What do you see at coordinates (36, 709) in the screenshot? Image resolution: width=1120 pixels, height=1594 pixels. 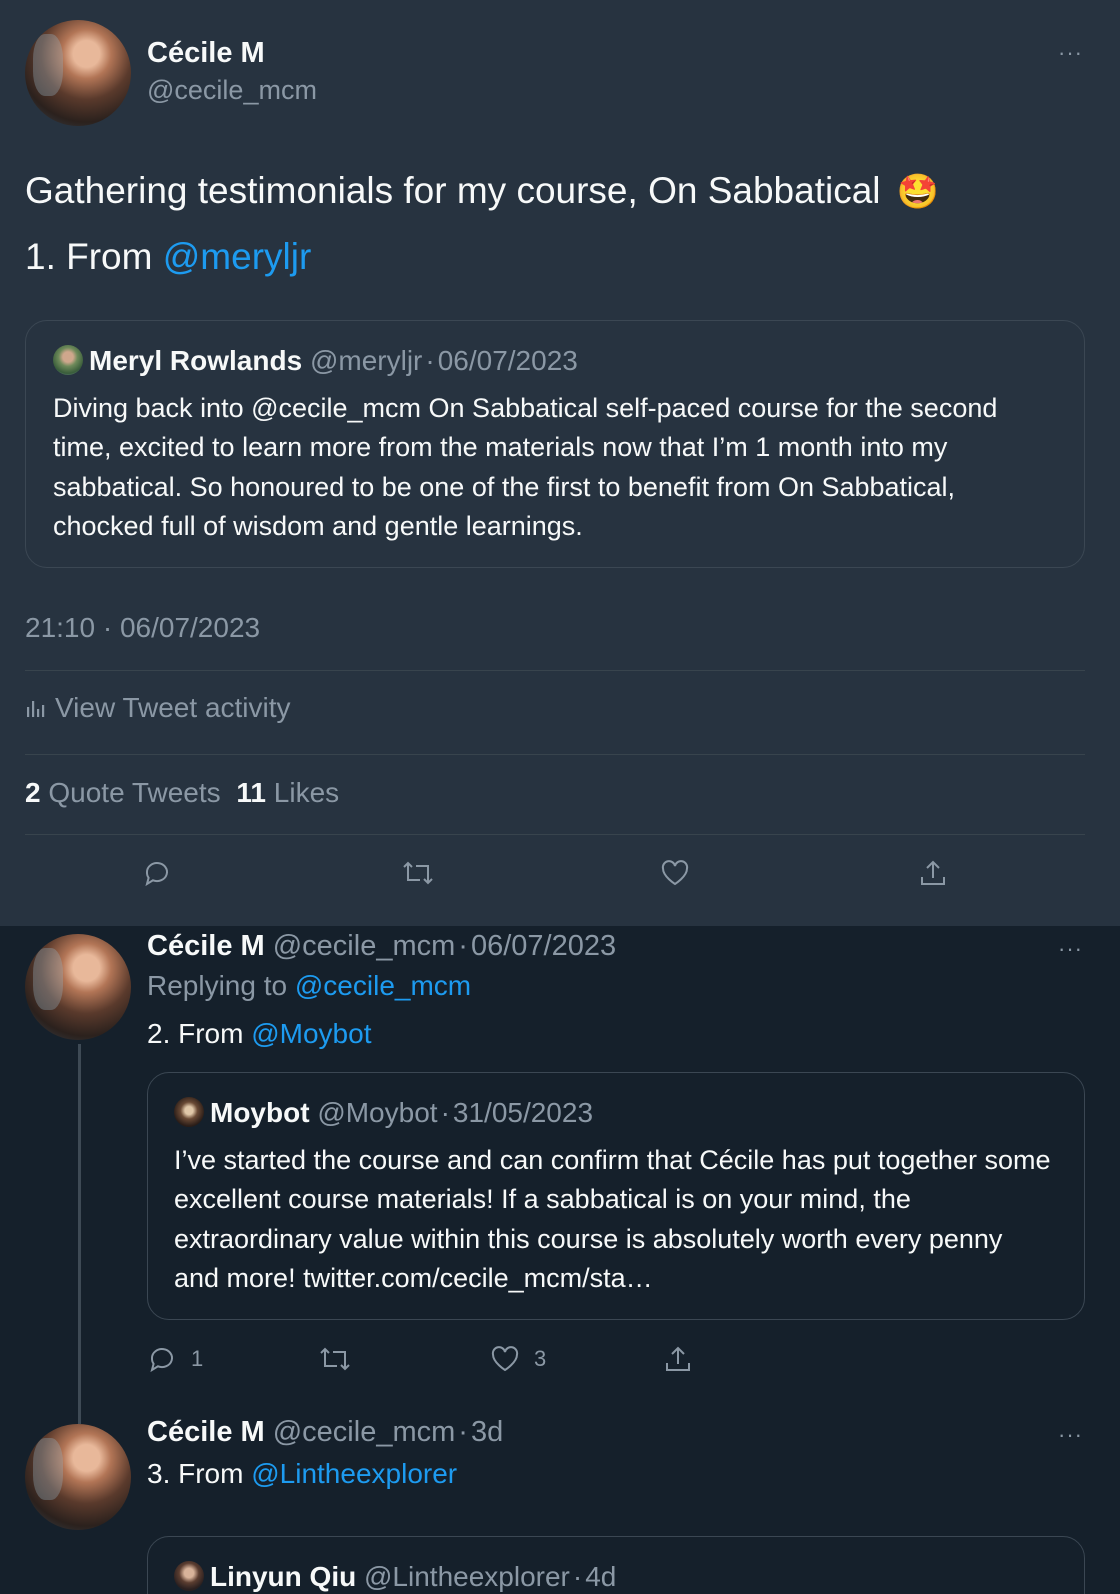 I see `analytics-icon` at bounding box center [36, 709].